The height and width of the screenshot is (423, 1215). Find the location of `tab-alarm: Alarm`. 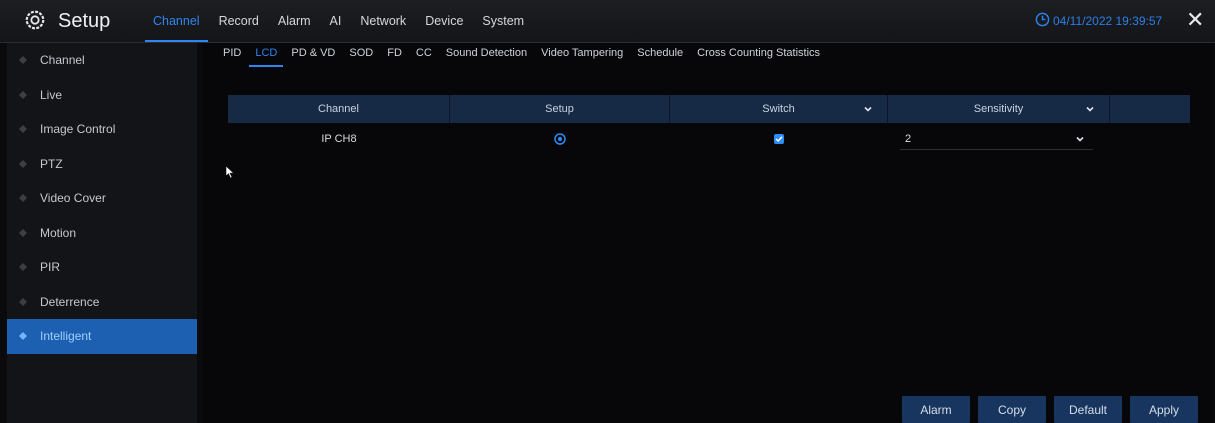

tab-alarm: Alarm is located at coordinates (294, 21).